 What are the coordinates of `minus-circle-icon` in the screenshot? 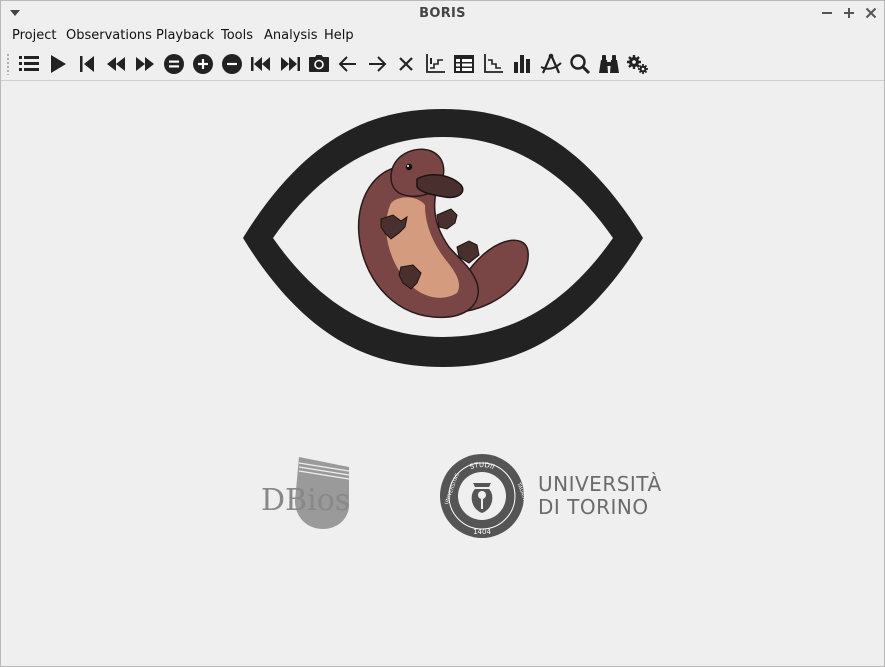 It's located at (232, 64).